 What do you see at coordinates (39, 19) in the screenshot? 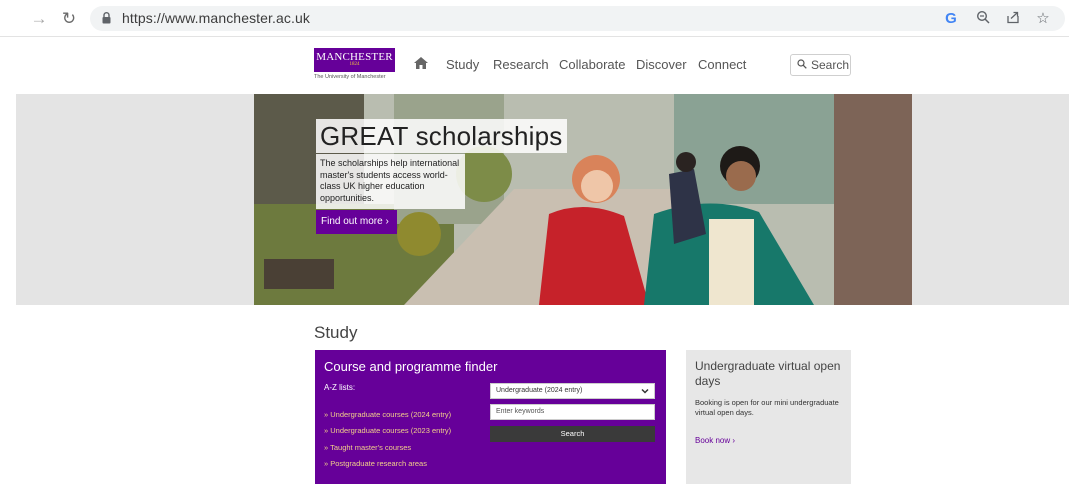
I see `back-arrow-icon: →` at bounding box center [39, 19].